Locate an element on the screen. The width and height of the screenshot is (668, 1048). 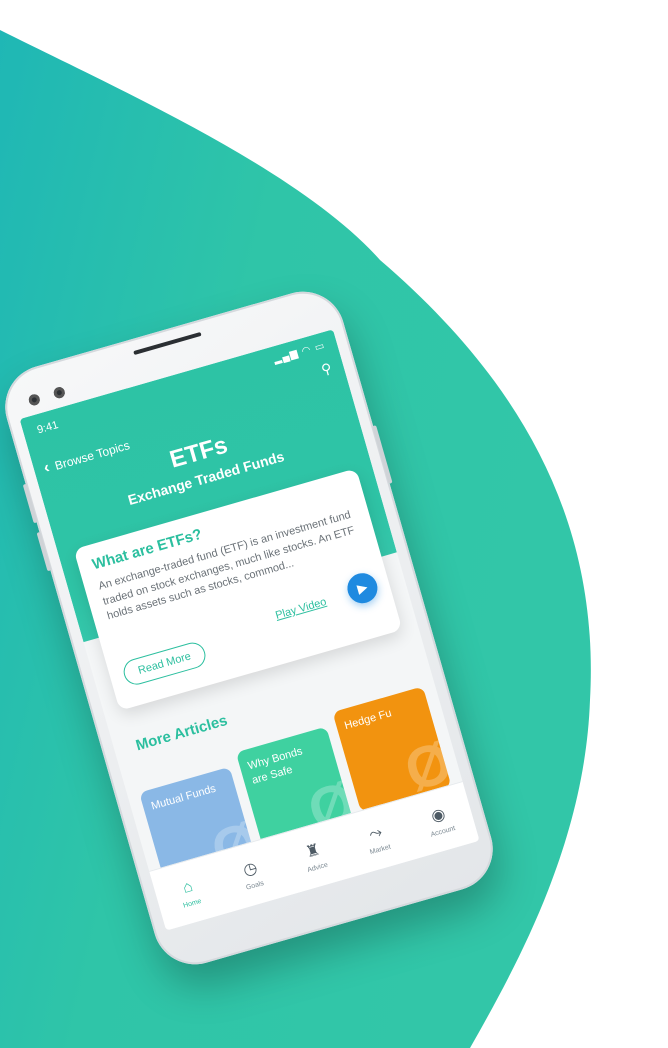
camera-icon is located at coordinates (34, 400).